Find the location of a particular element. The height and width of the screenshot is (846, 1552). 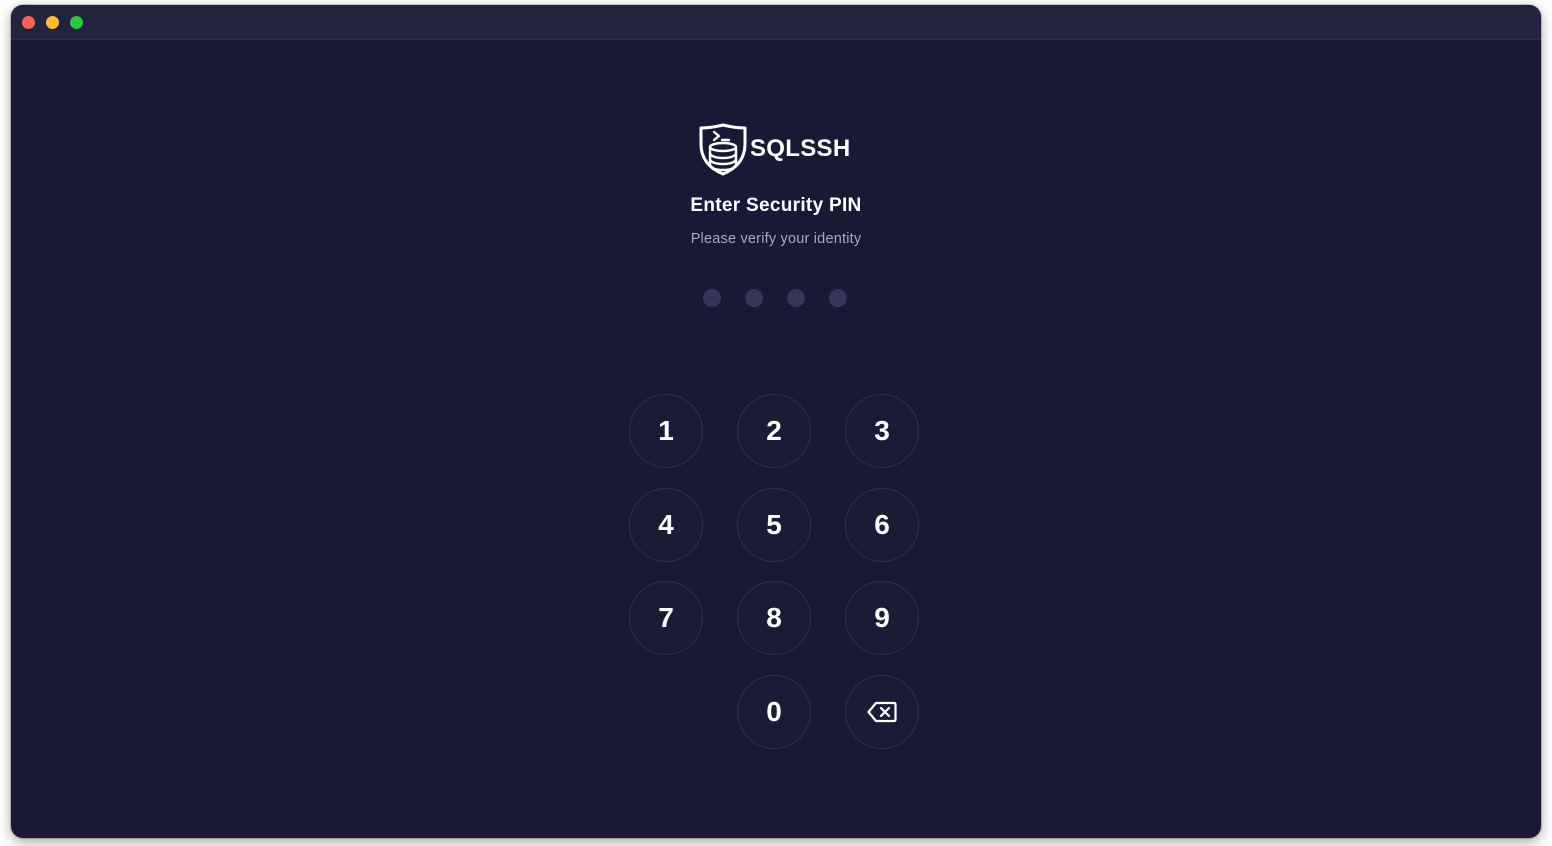

backspace-button is located at coordinates (882, 712).